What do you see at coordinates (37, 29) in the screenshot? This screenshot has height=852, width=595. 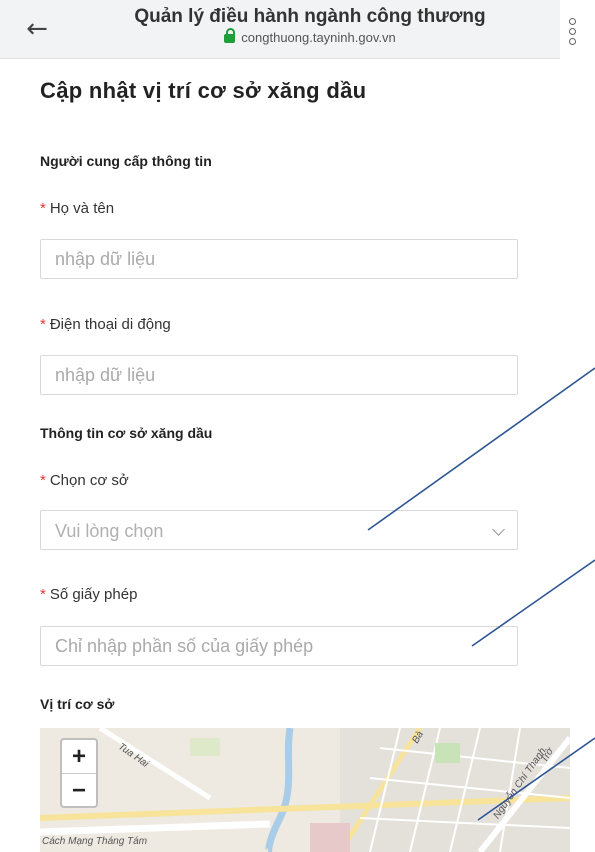 I see `back-arrow-icon: ←` at bounding box center [37, 29].